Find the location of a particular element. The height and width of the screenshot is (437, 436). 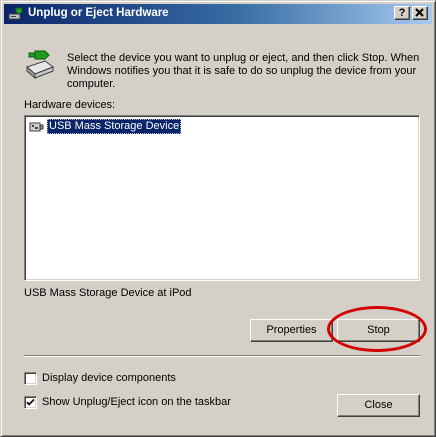

show-icon-label: Show Unplug/Eject icon on the taskbar is located at coordinates (136, 402).